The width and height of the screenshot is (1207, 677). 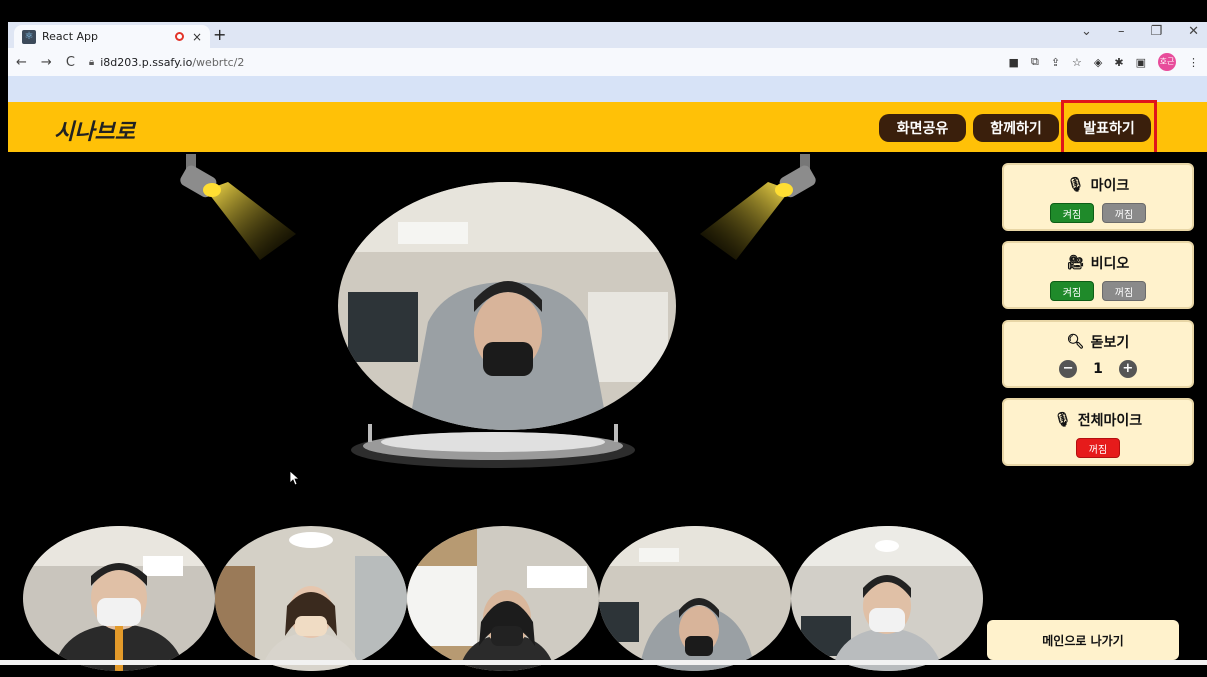 What do you see at coordinates (1035, 62) in the screenshot?
I see `translate-icon: ⧉` at bounding box center [1035, 62].